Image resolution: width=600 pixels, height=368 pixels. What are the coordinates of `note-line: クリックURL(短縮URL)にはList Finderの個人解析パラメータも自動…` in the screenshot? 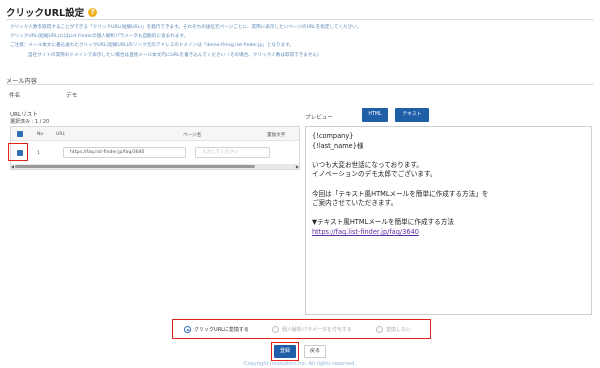 It's located at (99, 37).